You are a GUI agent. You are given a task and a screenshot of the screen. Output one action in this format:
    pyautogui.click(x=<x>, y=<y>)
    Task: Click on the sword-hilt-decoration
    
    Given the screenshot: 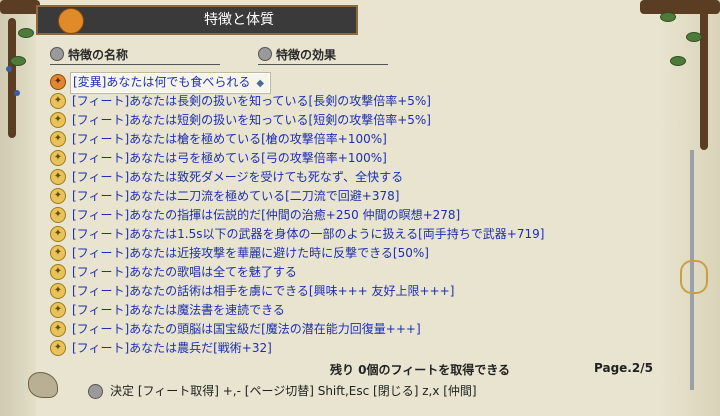 What is the action you would take?
    pyautogui.click(x=694, y=277)
    